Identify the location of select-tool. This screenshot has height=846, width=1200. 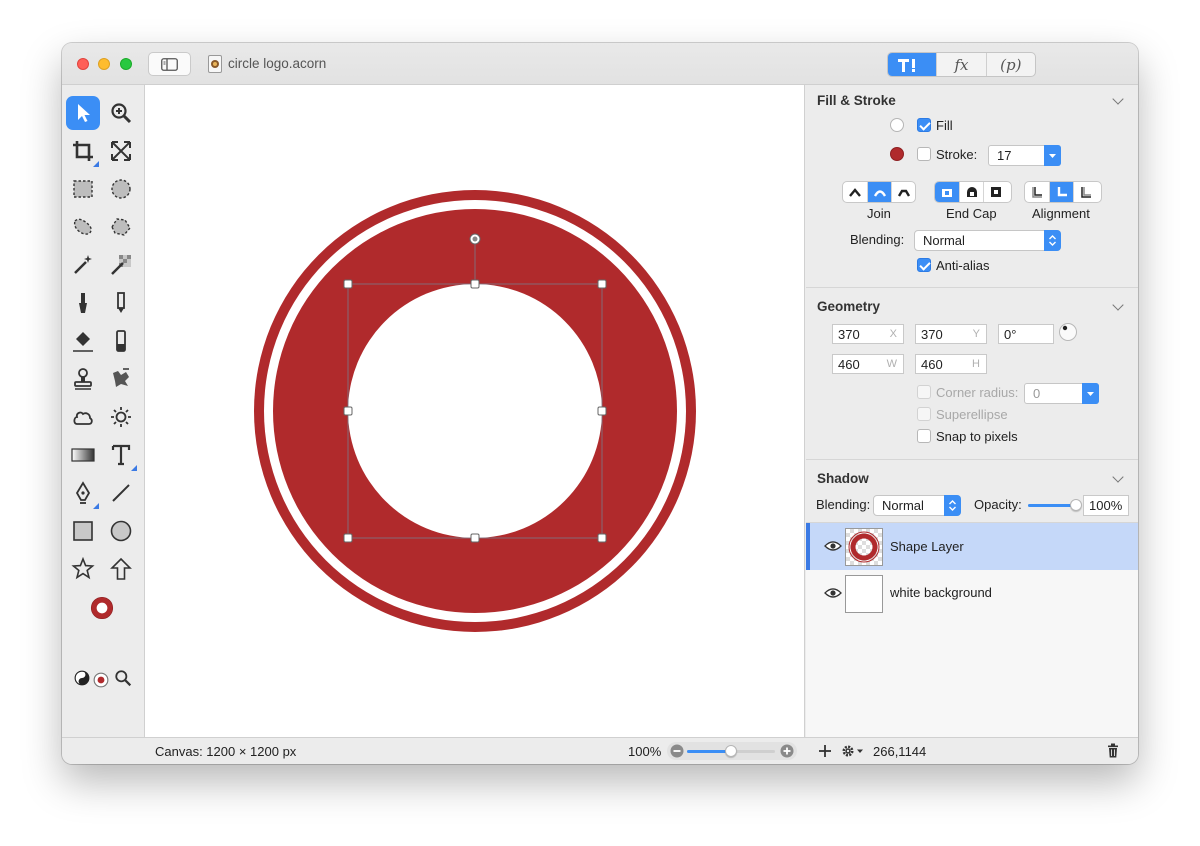
(83, 113).